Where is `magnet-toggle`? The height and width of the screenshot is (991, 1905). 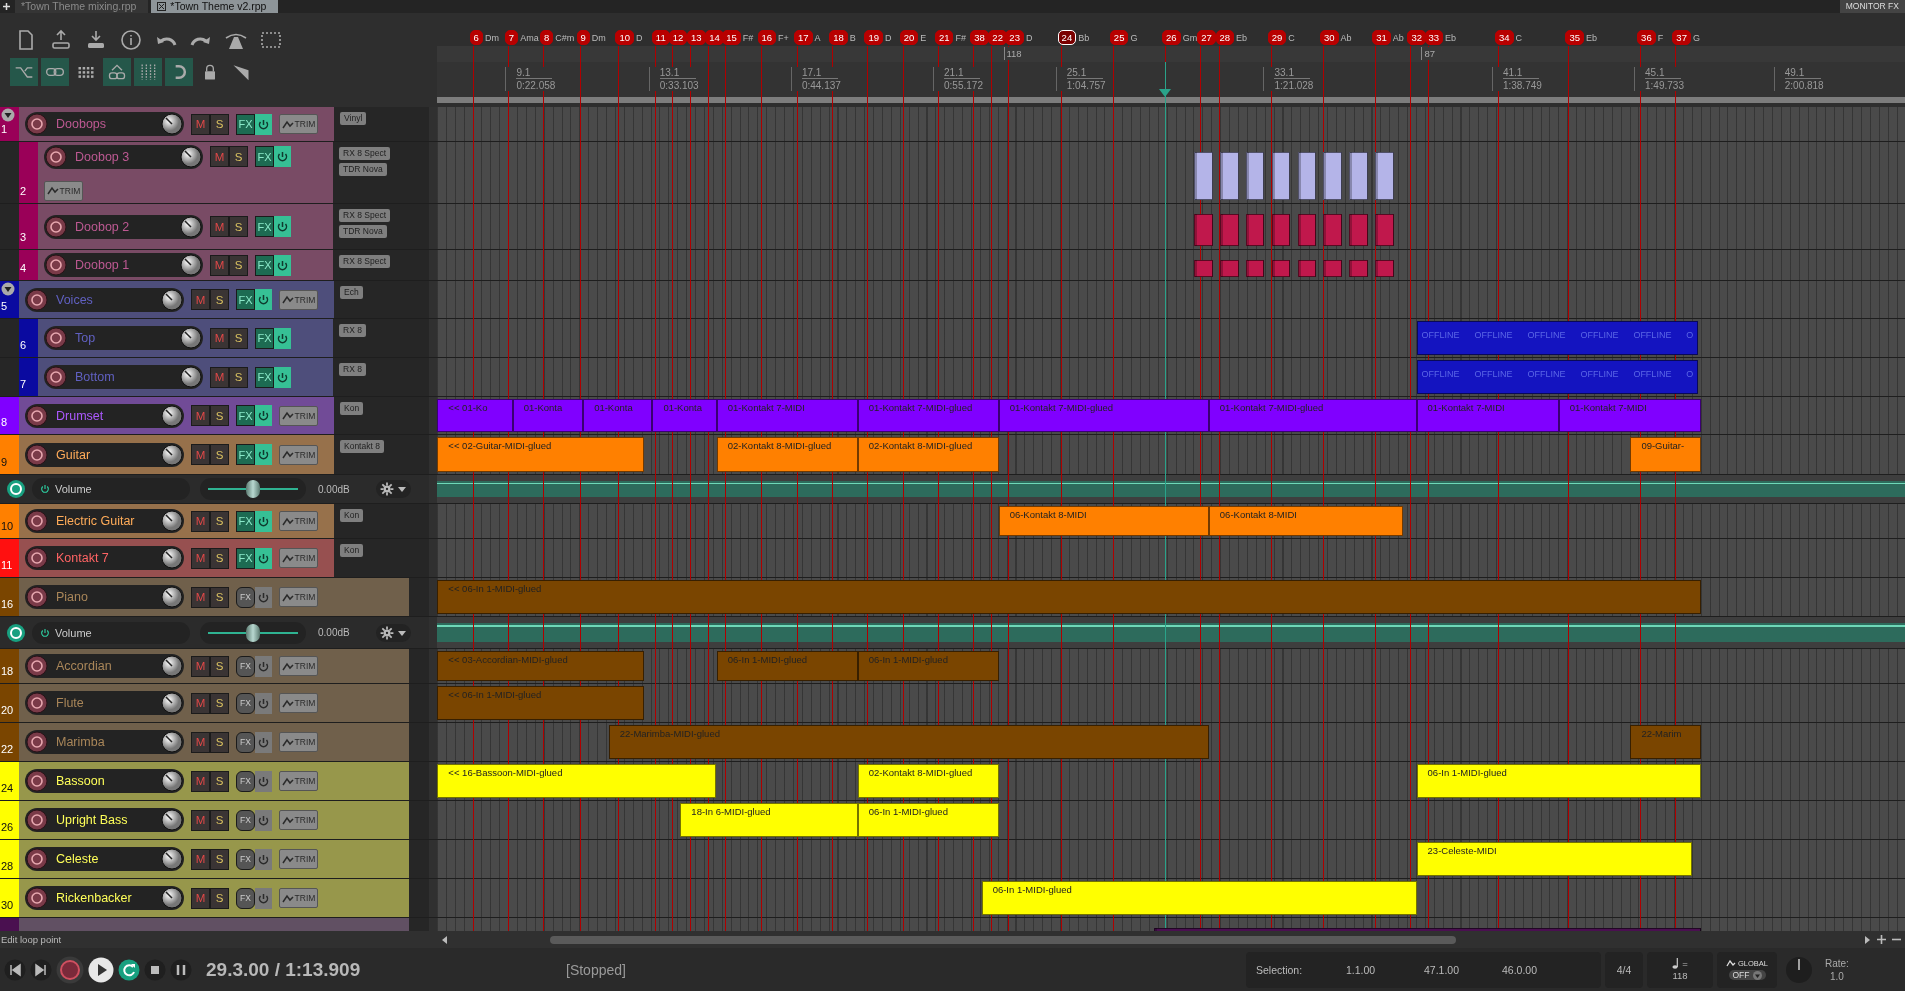 magnet-toggle is located at coordinates (179, 72).